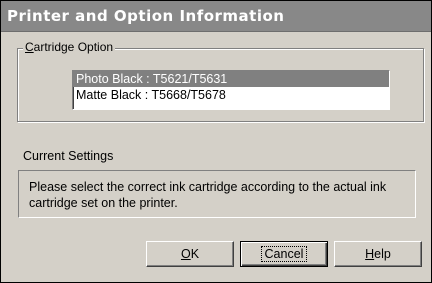  What do you see at coordinates (284, 254) in the screenshot?
I see `cancel-button: Cancel` at bounding box center [284, 254].